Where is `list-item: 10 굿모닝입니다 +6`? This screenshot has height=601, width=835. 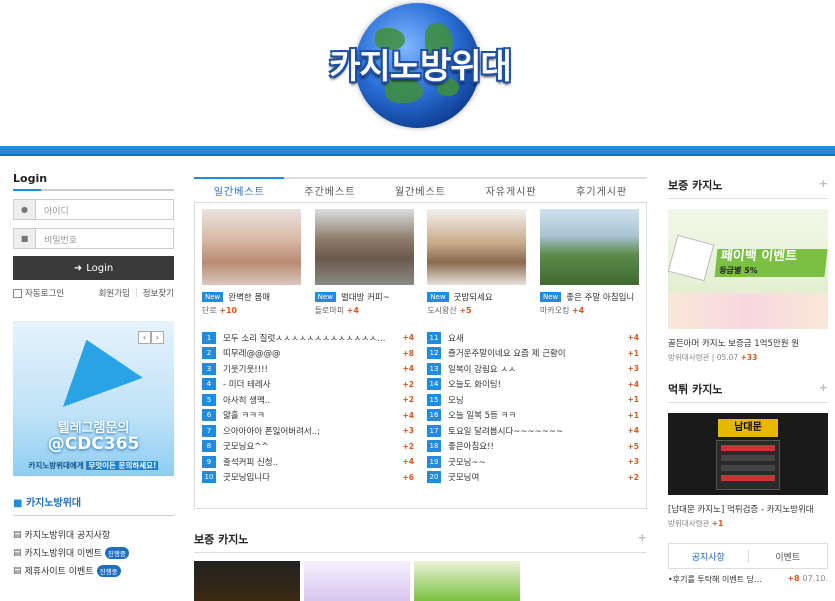
list-item: 10 굿모닝입니다 +6 is located at coordinates (308, 478).